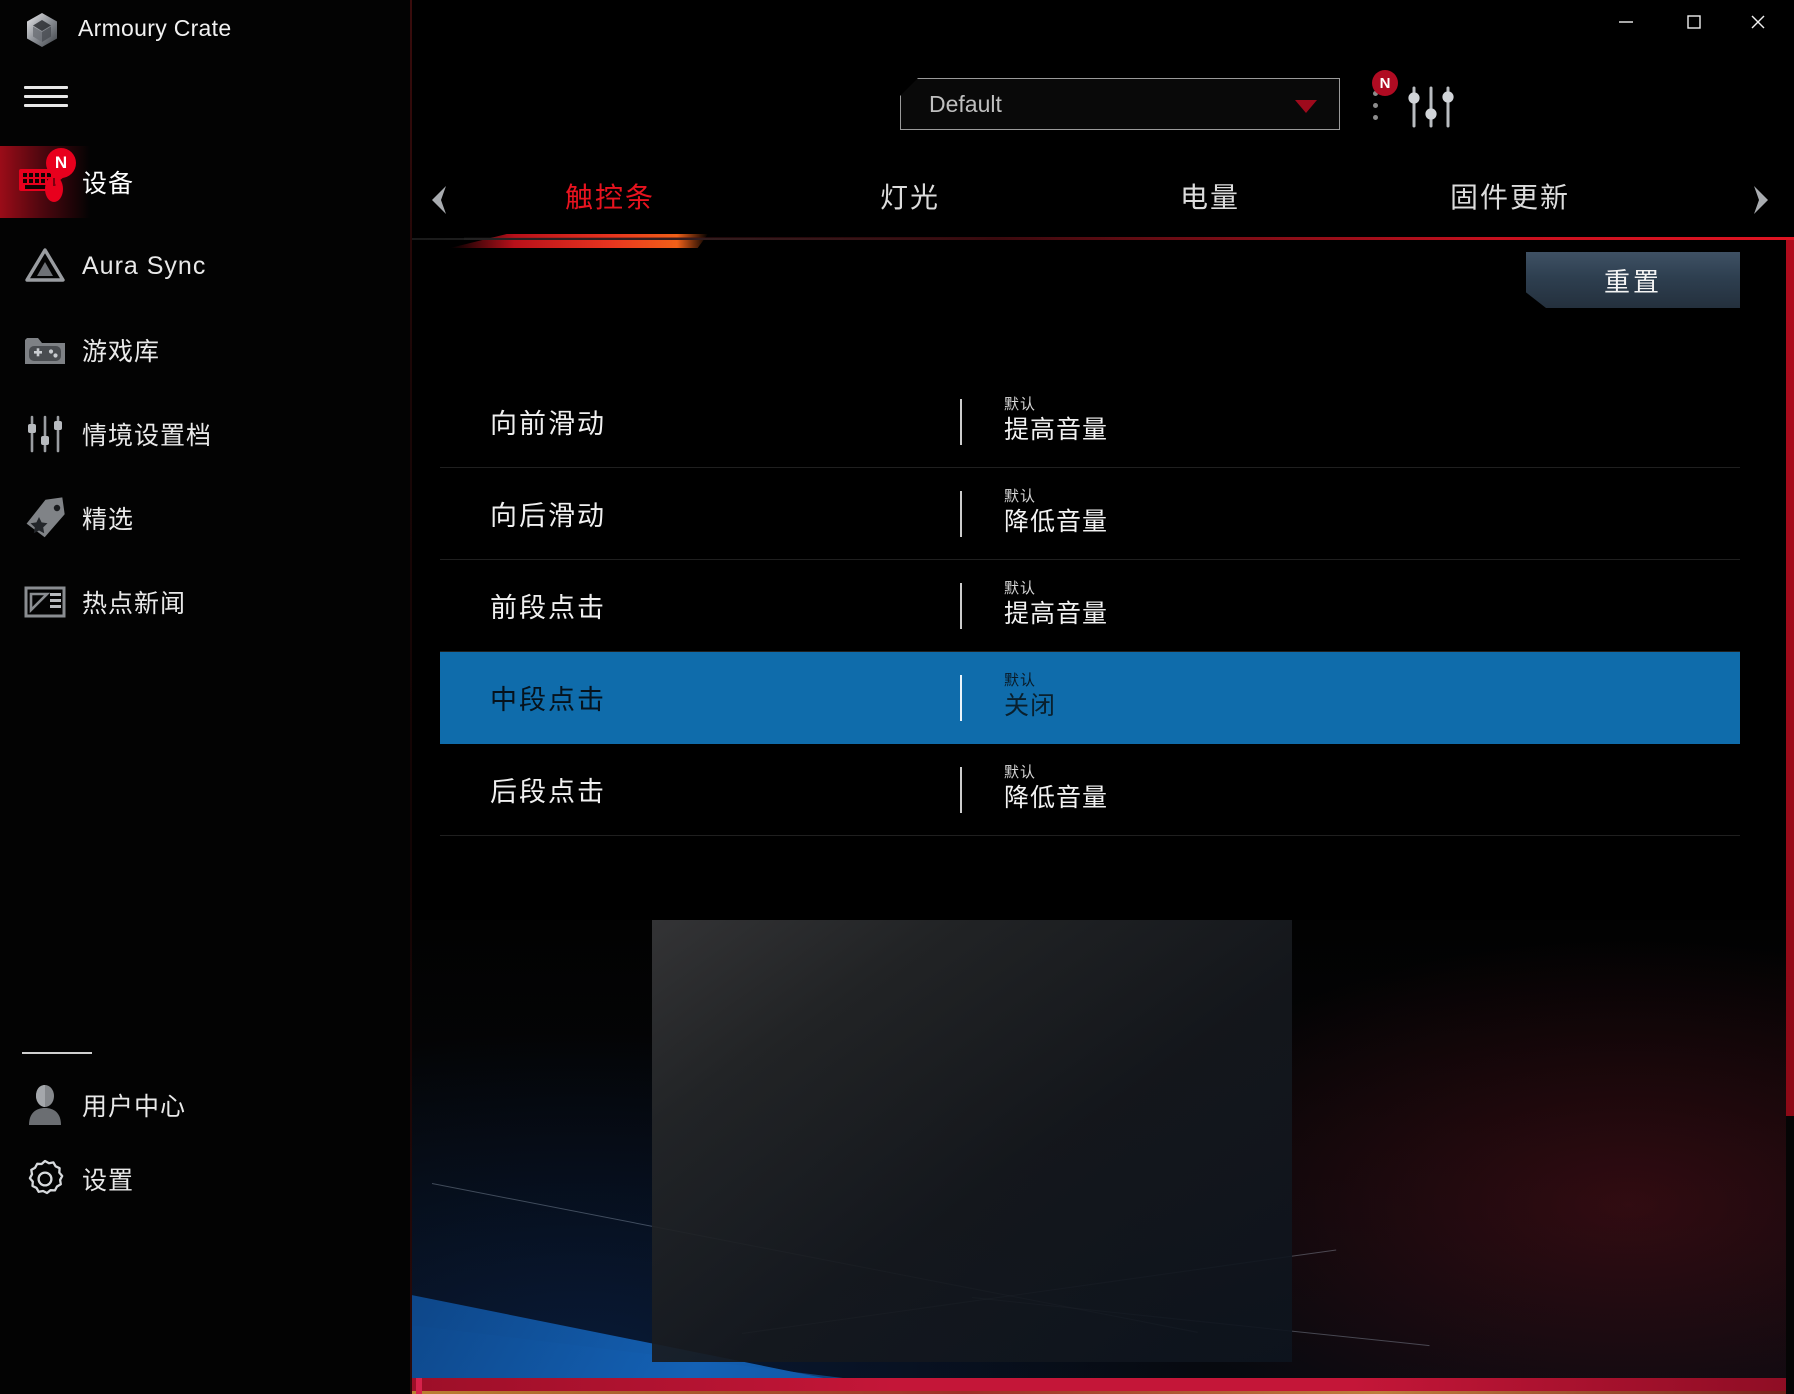  I want to click on sidebar-item-settings: 设置, so click(206, 1179).